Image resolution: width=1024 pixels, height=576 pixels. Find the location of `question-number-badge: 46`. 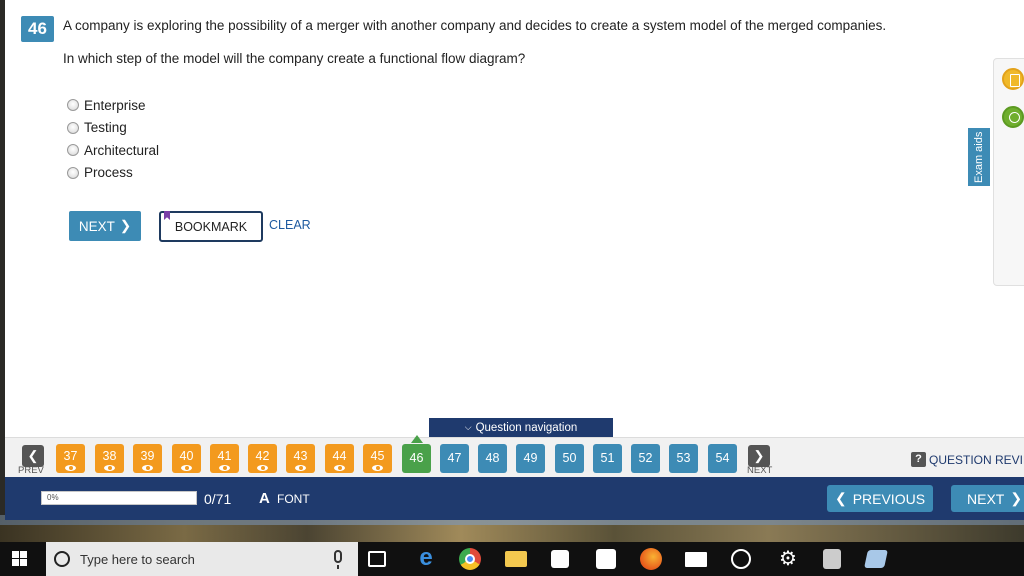

question-number-badge: 46 is located at coordinates (37, 29).